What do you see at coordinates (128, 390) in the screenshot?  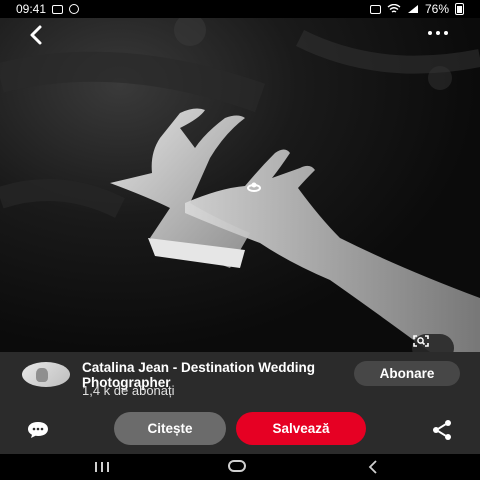 I see `follower-count: 1,4 k de abonați` at bounding box center [128, 390].